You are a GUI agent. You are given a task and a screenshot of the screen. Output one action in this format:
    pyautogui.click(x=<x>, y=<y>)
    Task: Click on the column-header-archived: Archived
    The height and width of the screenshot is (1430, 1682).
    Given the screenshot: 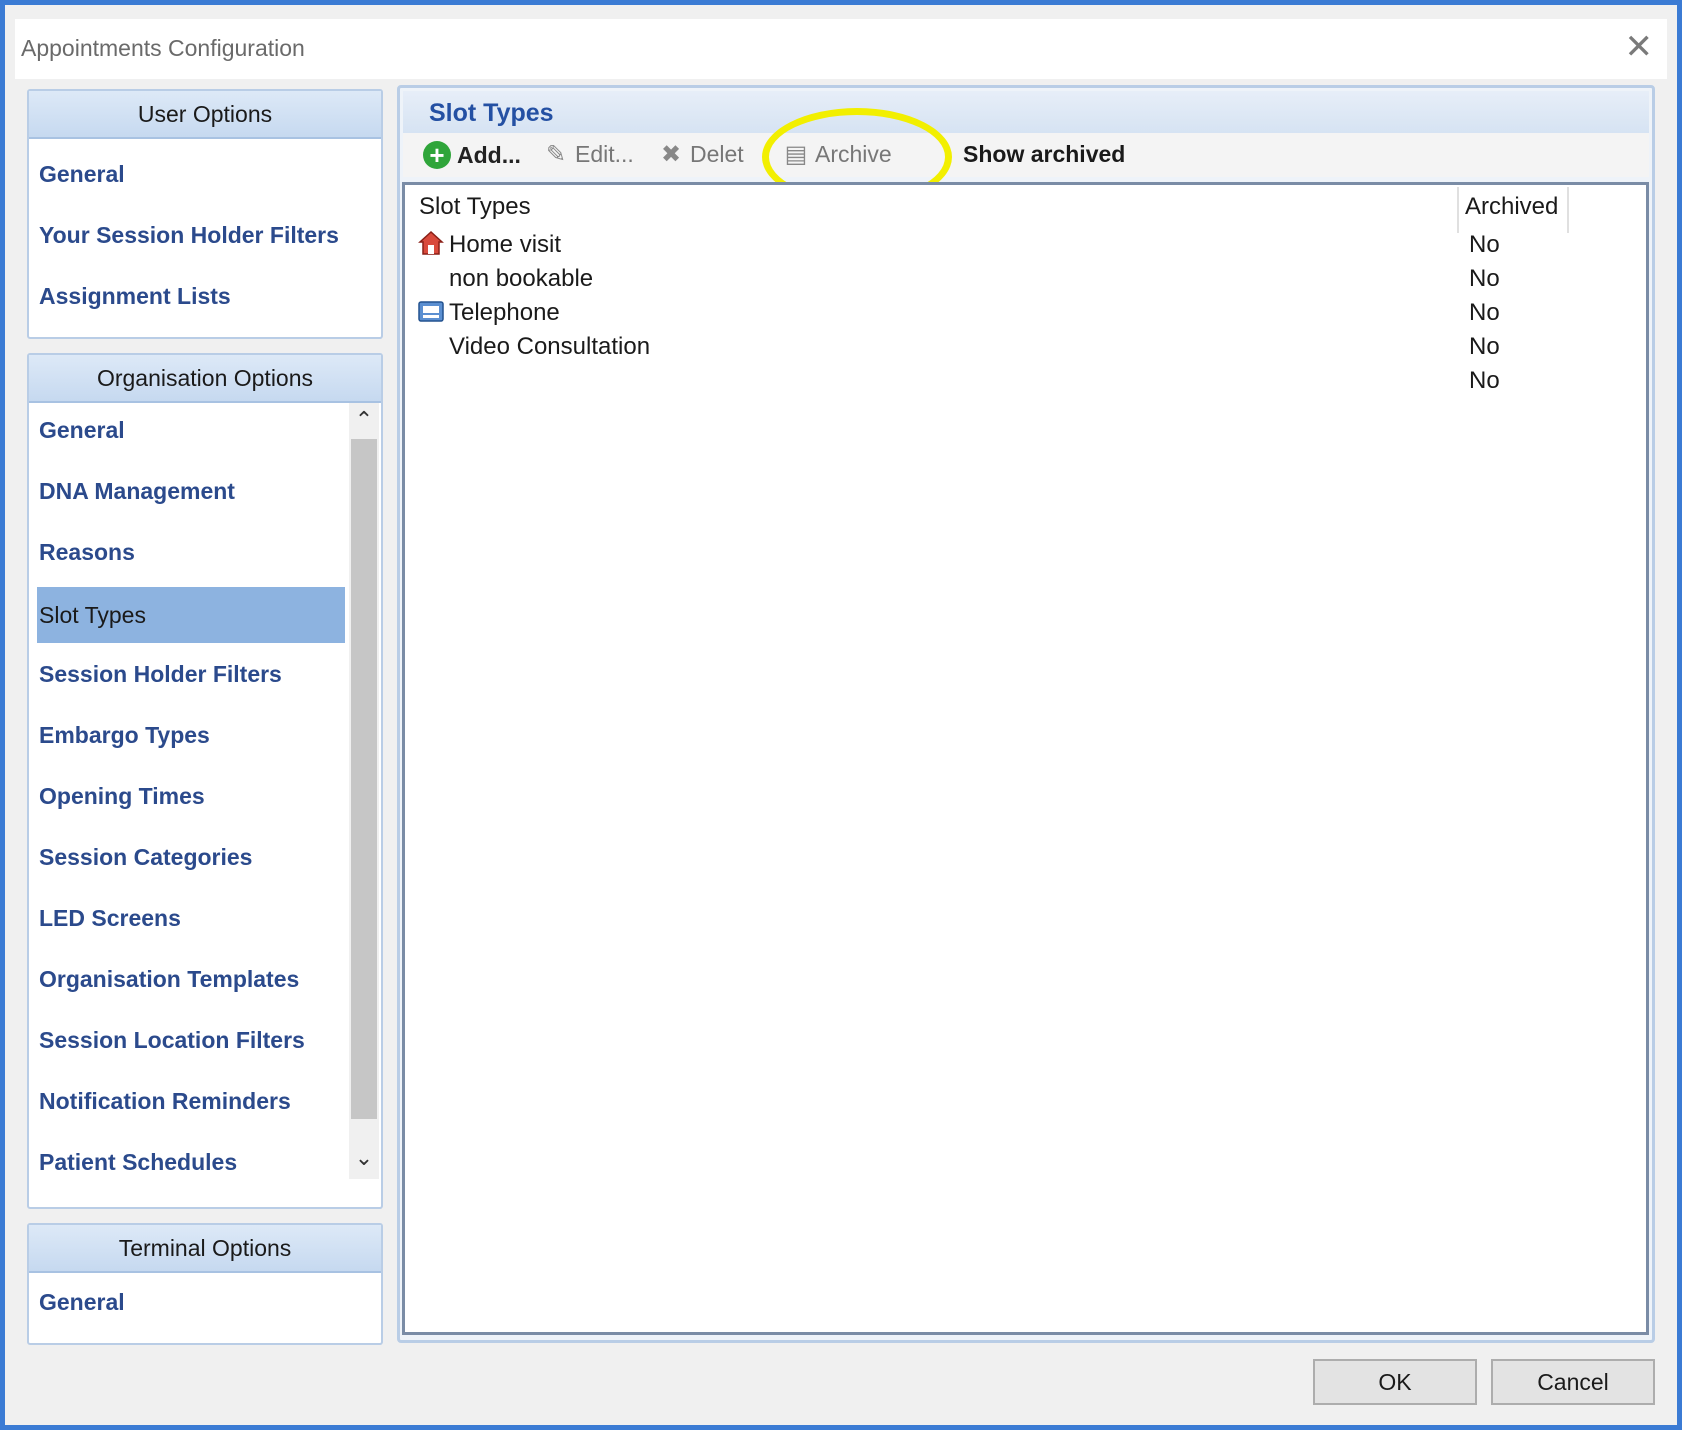 What is the action you would take?
    pyautogui.click(x=1511, y=207)
    